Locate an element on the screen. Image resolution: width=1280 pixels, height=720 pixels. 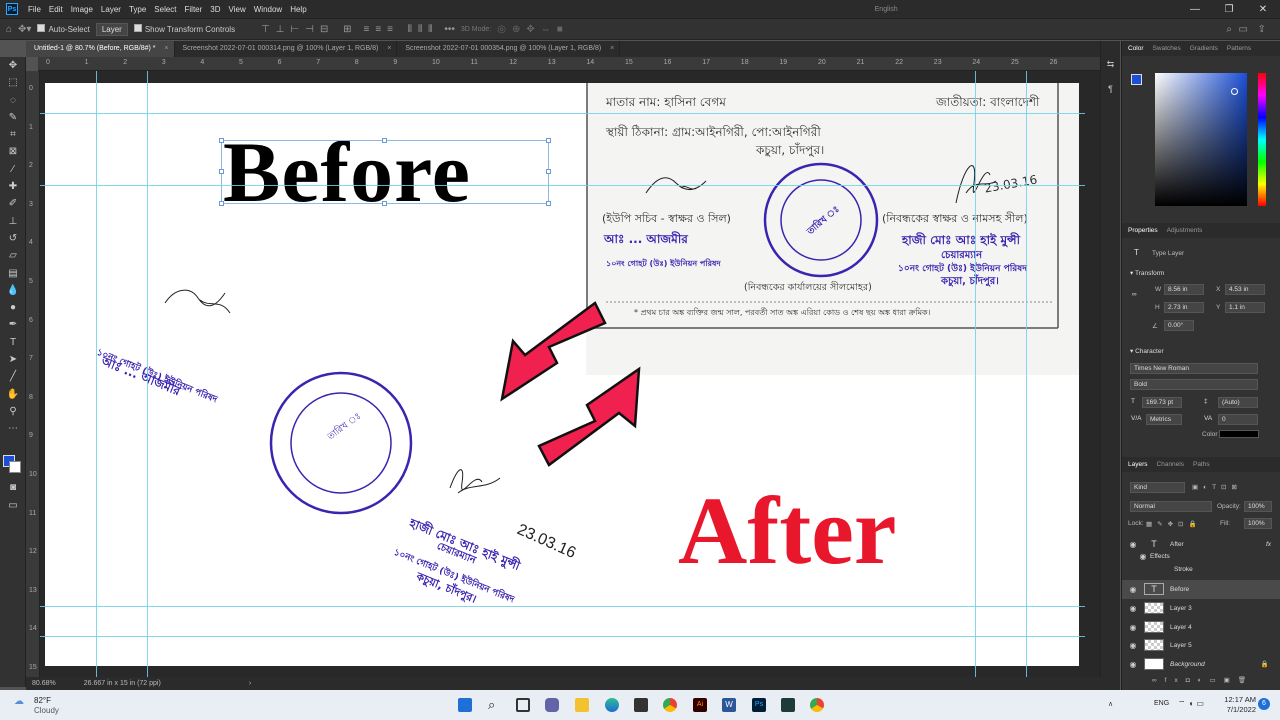
frame-tool-icon: ⊠ is located at coordinates (13, 151).